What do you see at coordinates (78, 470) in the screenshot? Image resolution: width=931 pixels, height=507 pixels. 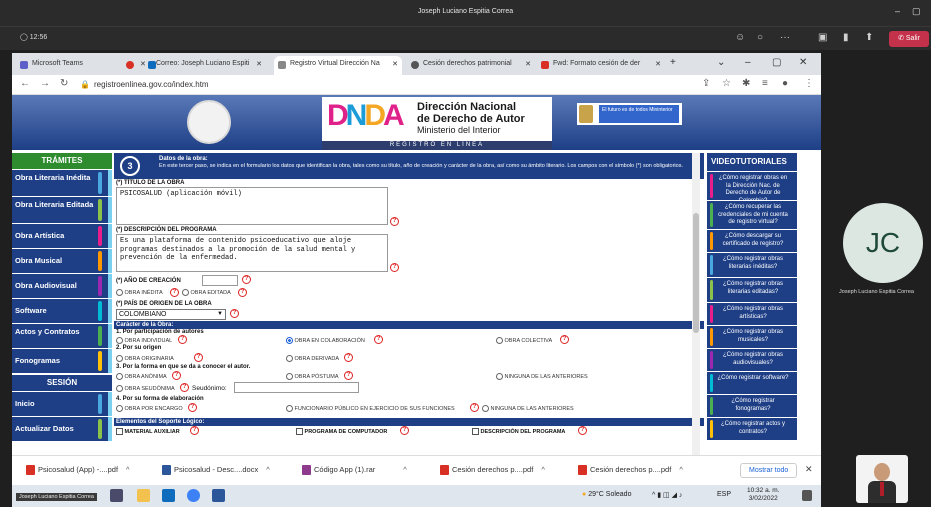 I see `download-item: Psicosalud (App) -....pdf ^` at bounding box center [78, 470].